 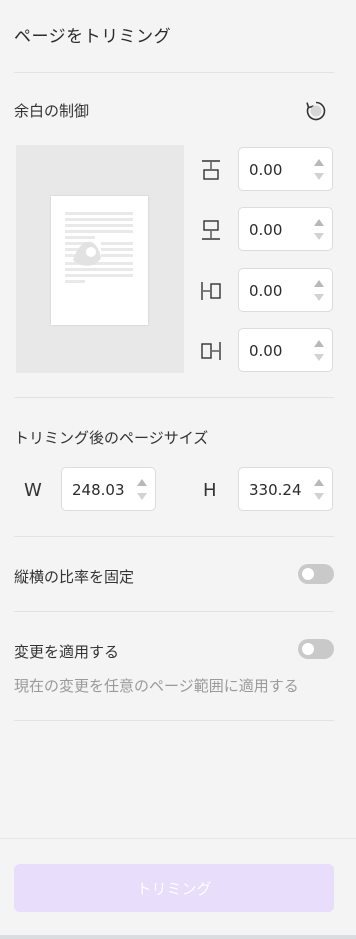 What do you see at coordinates (111, 438) in the screenshot?
I see `page-size-label: トリミング後のページサイズ` at bounding box center [111, 438].